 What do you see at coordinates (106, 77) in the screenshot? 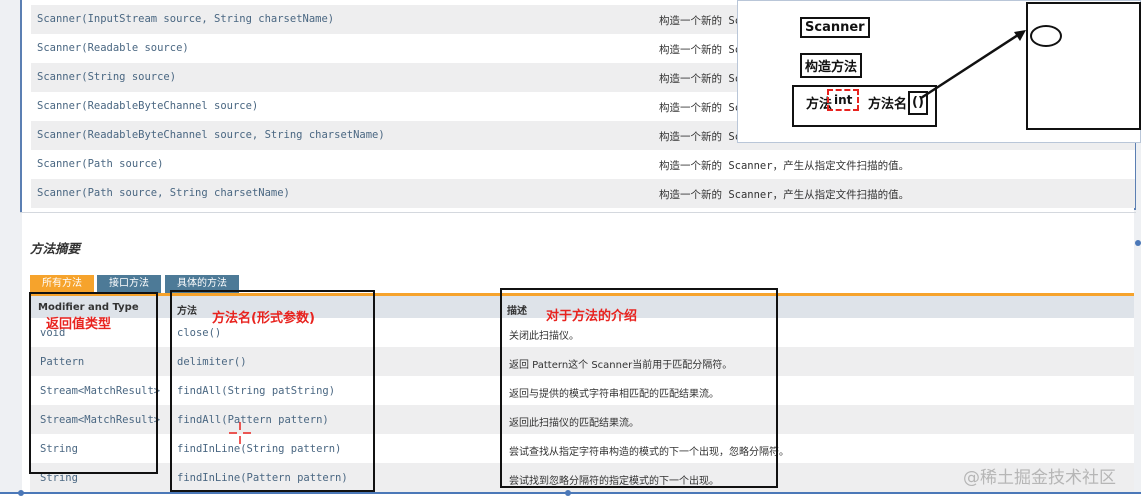
I see `constructor-signature: Scanner(String source)` at bounding box center [106, 77].